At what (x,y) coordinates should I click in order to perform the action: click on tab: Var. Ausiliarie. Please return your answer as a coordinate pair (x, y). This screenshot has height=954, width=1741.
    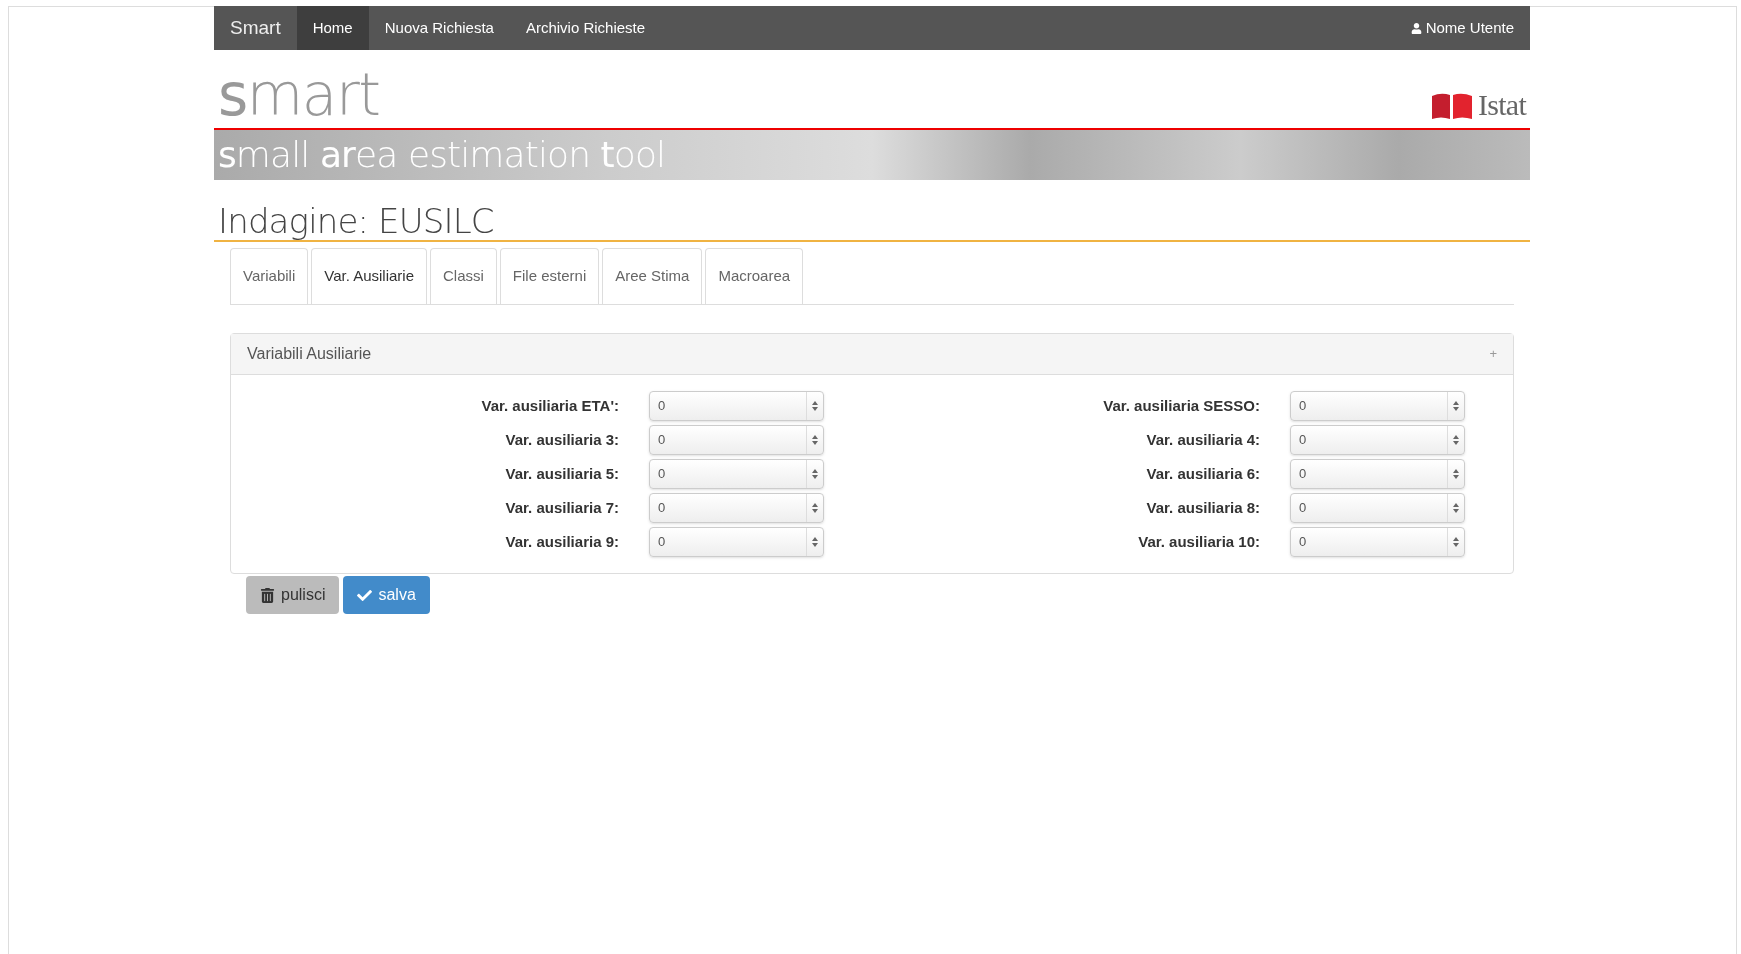
    Looking at the image, I should click on (369, 276).